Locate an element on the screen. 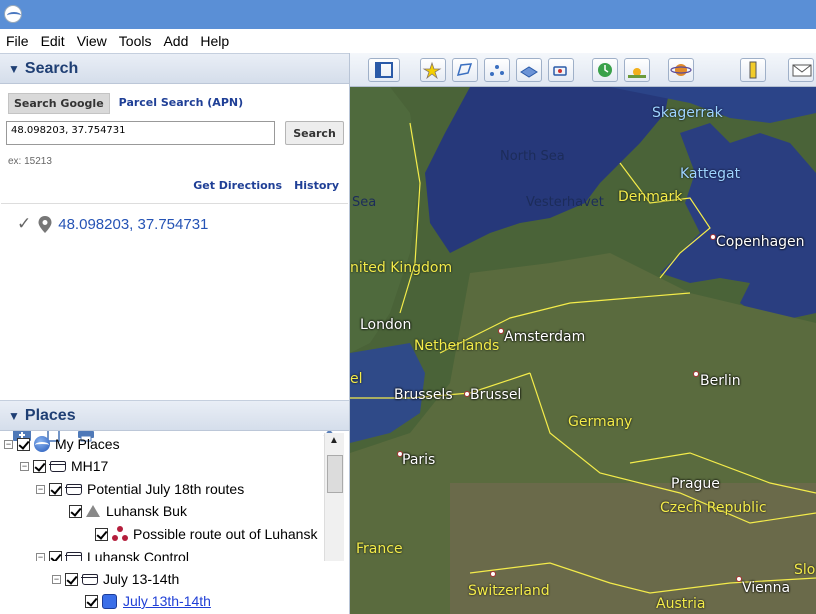 The height and width of the screenshot is (614, 816). ruler-button is located at coordinates (753, 70).